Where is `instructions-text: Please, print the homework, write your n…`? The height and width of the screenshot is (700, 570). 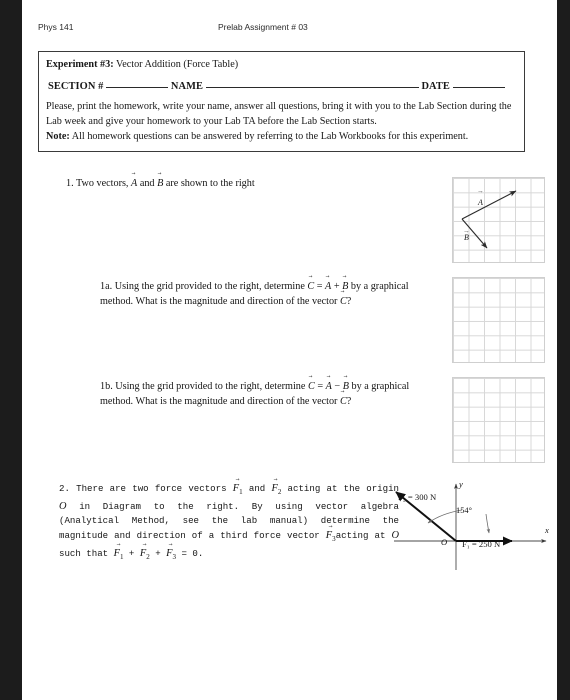
instructions-text: Please, print the homework, write your n… is located at coordinates (279, 113).